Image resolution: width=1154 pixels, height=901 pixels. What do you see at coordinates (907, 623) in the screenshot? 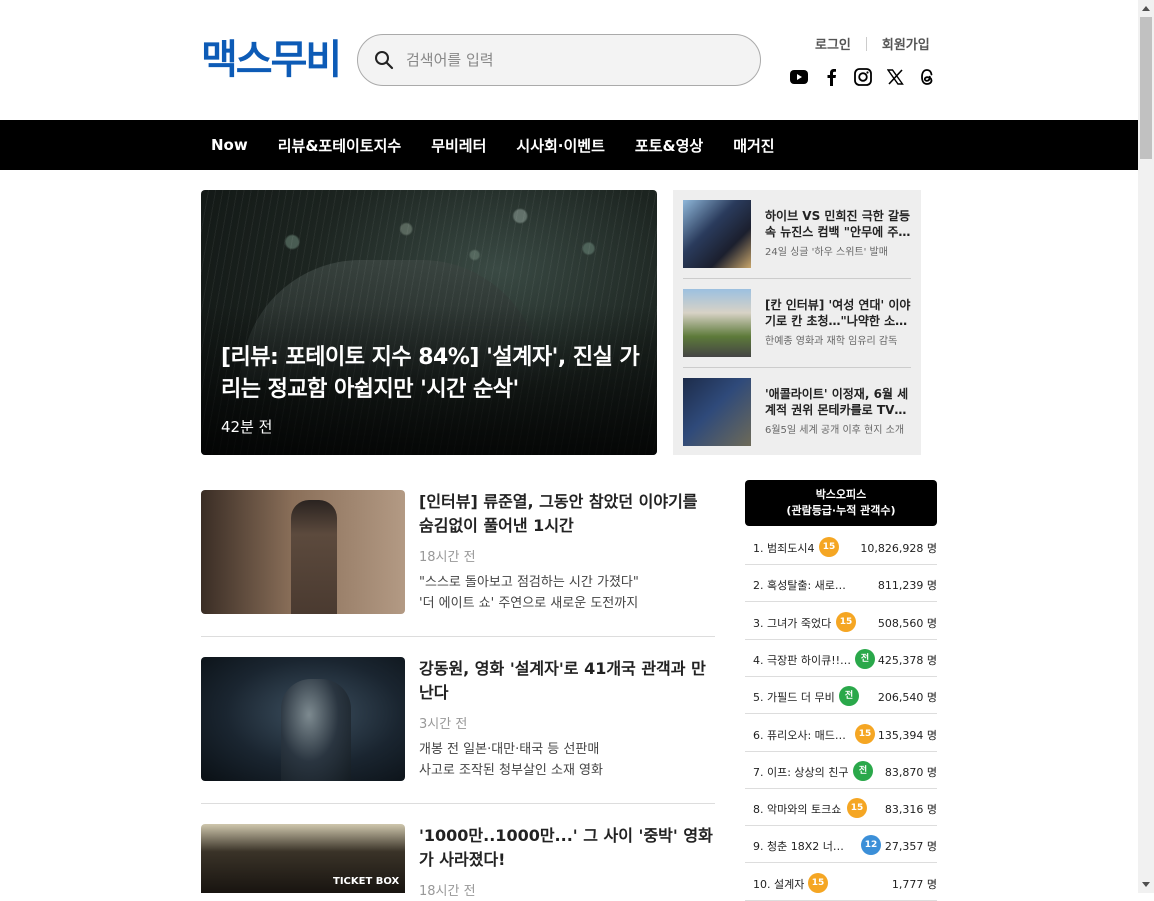
I see `box-office-count: 508,560 명` at bounding box center [907, 623].